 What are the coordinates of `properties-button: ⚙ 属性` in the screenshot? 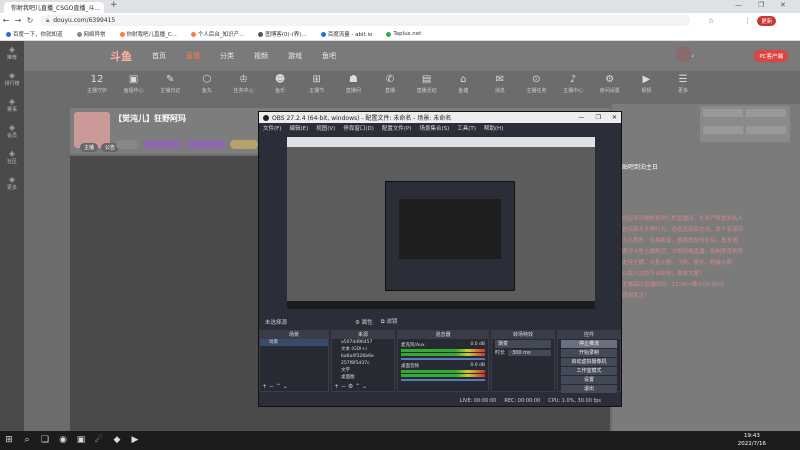 It's located at (364, 322).